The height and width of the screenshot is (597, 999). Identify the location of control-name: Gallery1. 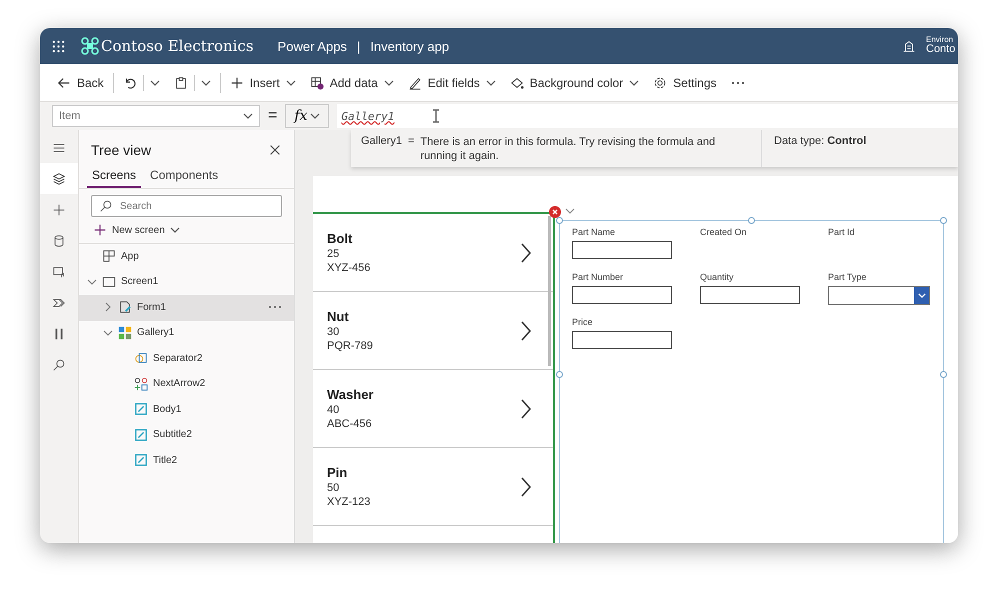
(381, 142).